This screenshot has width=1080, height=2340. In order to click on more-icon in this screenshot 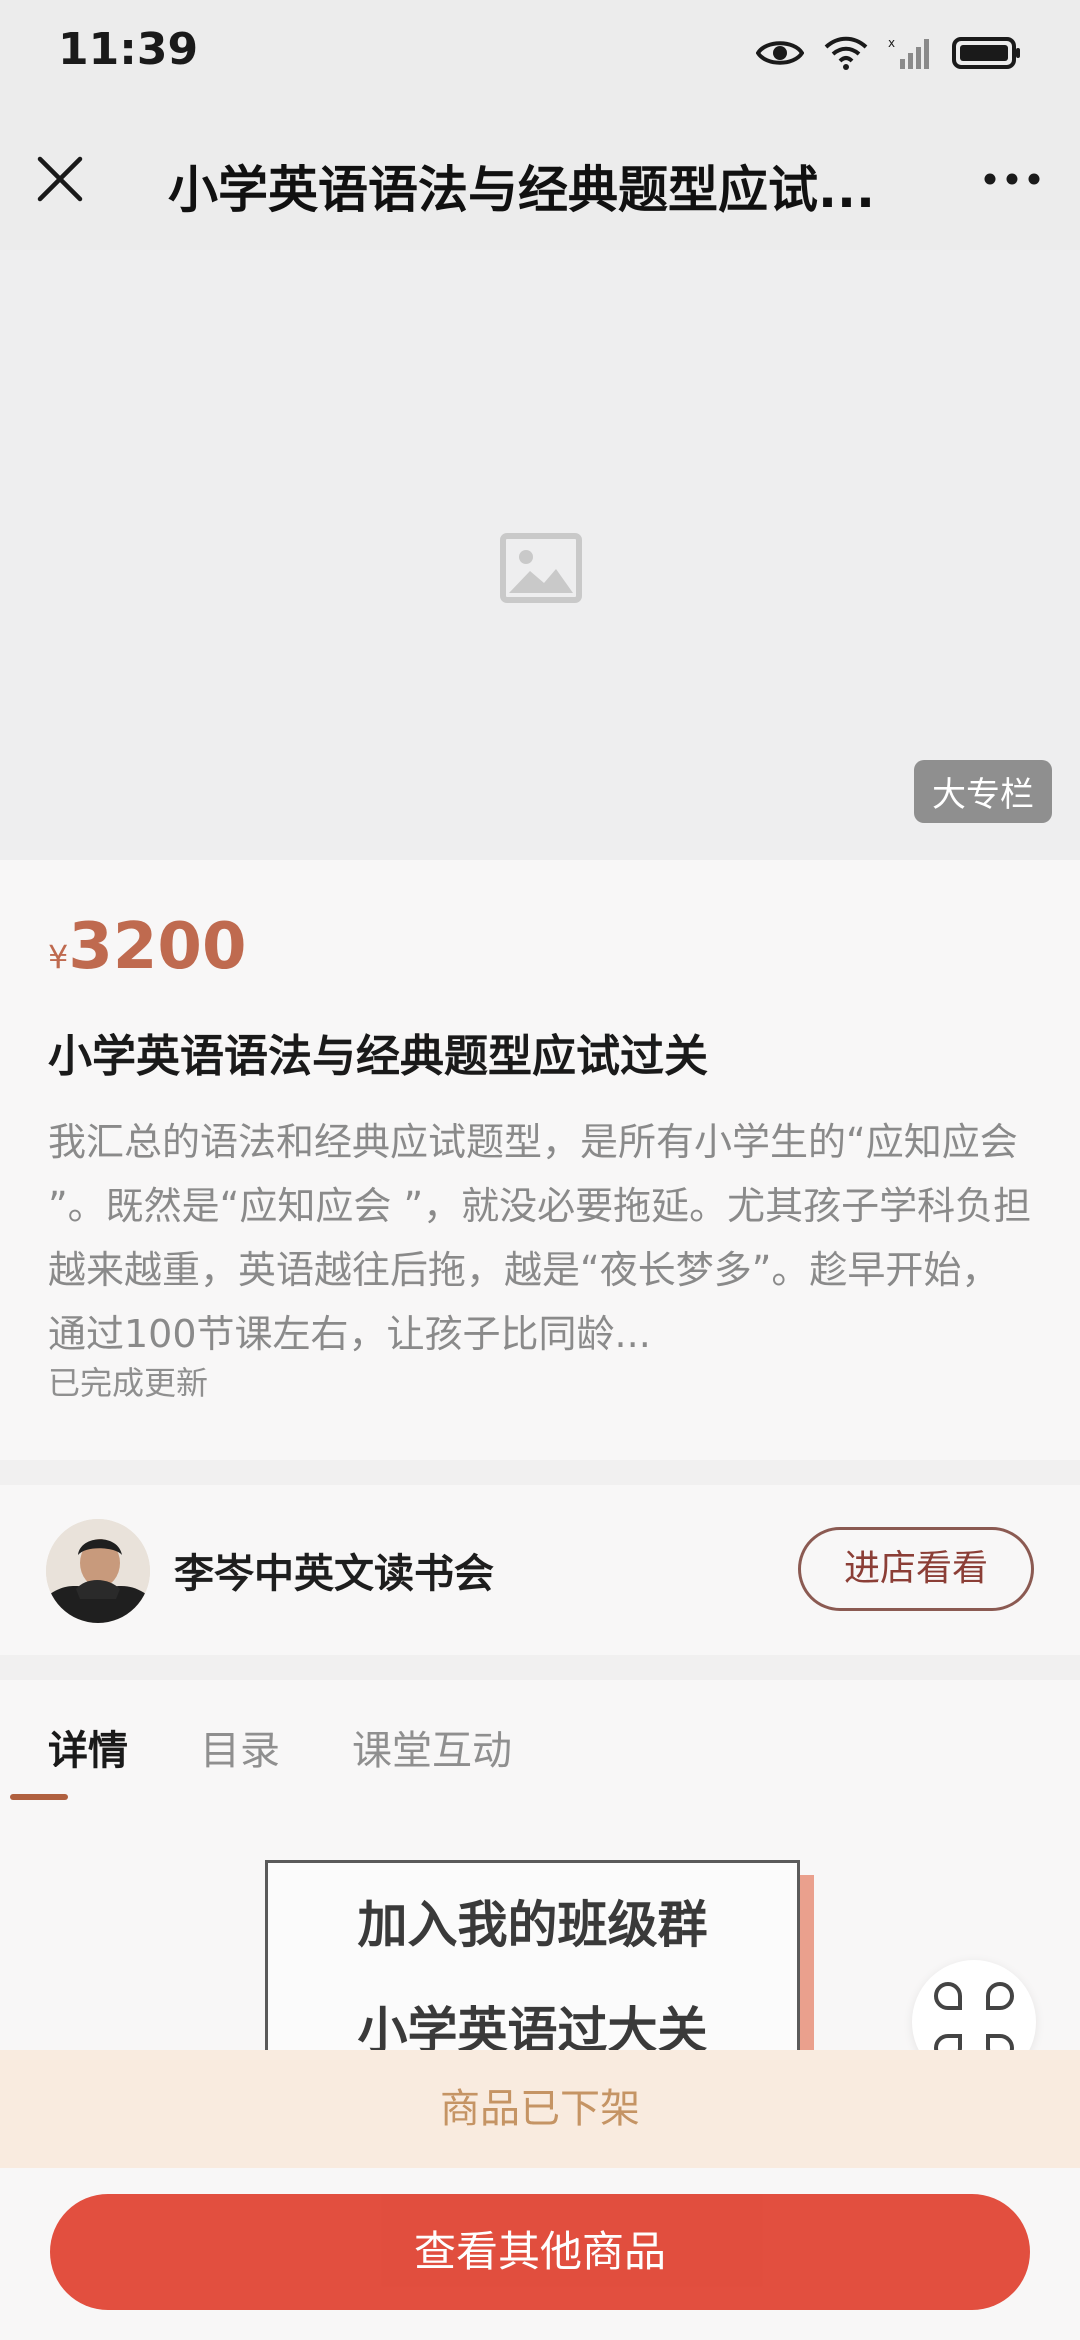, I will do `click(1012, 179)`.